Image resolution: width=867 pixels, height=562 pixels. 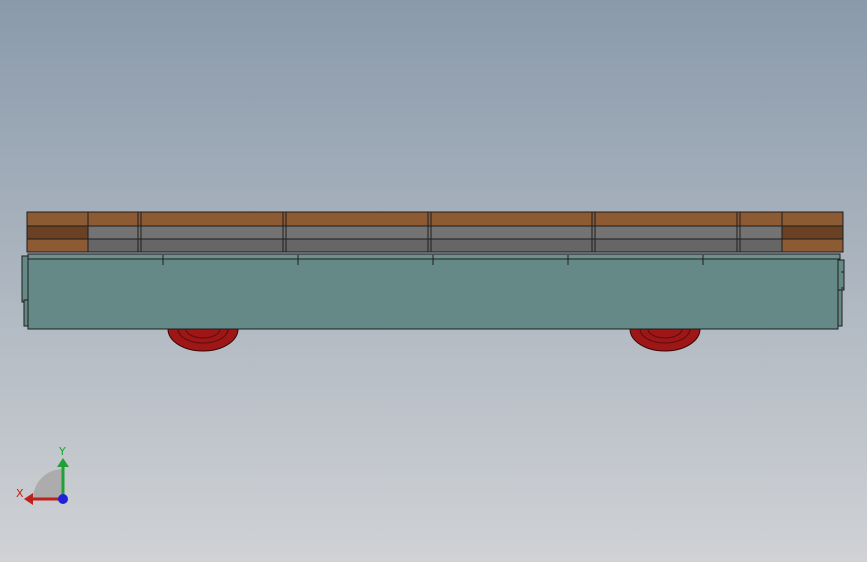 I want to click on triad-y-label: Y, so click(x=62, y=451).